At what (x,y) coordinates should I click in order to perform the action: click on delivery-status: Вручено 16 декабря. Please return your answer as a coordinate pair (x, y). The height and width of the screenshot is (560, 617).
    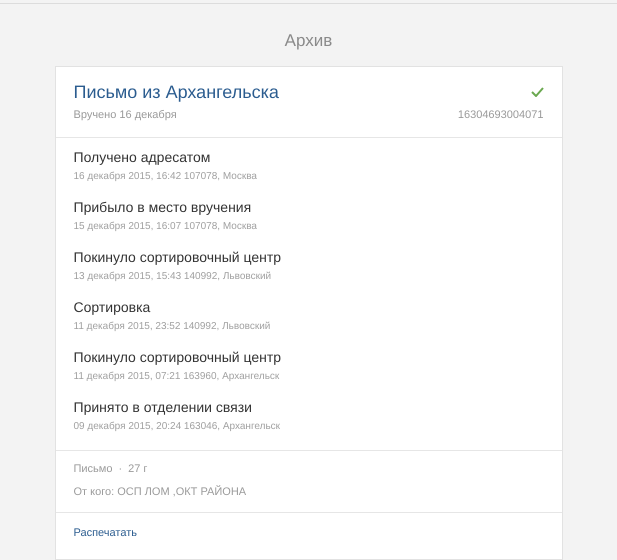
    Looking at the image, I should click on (126, 115).